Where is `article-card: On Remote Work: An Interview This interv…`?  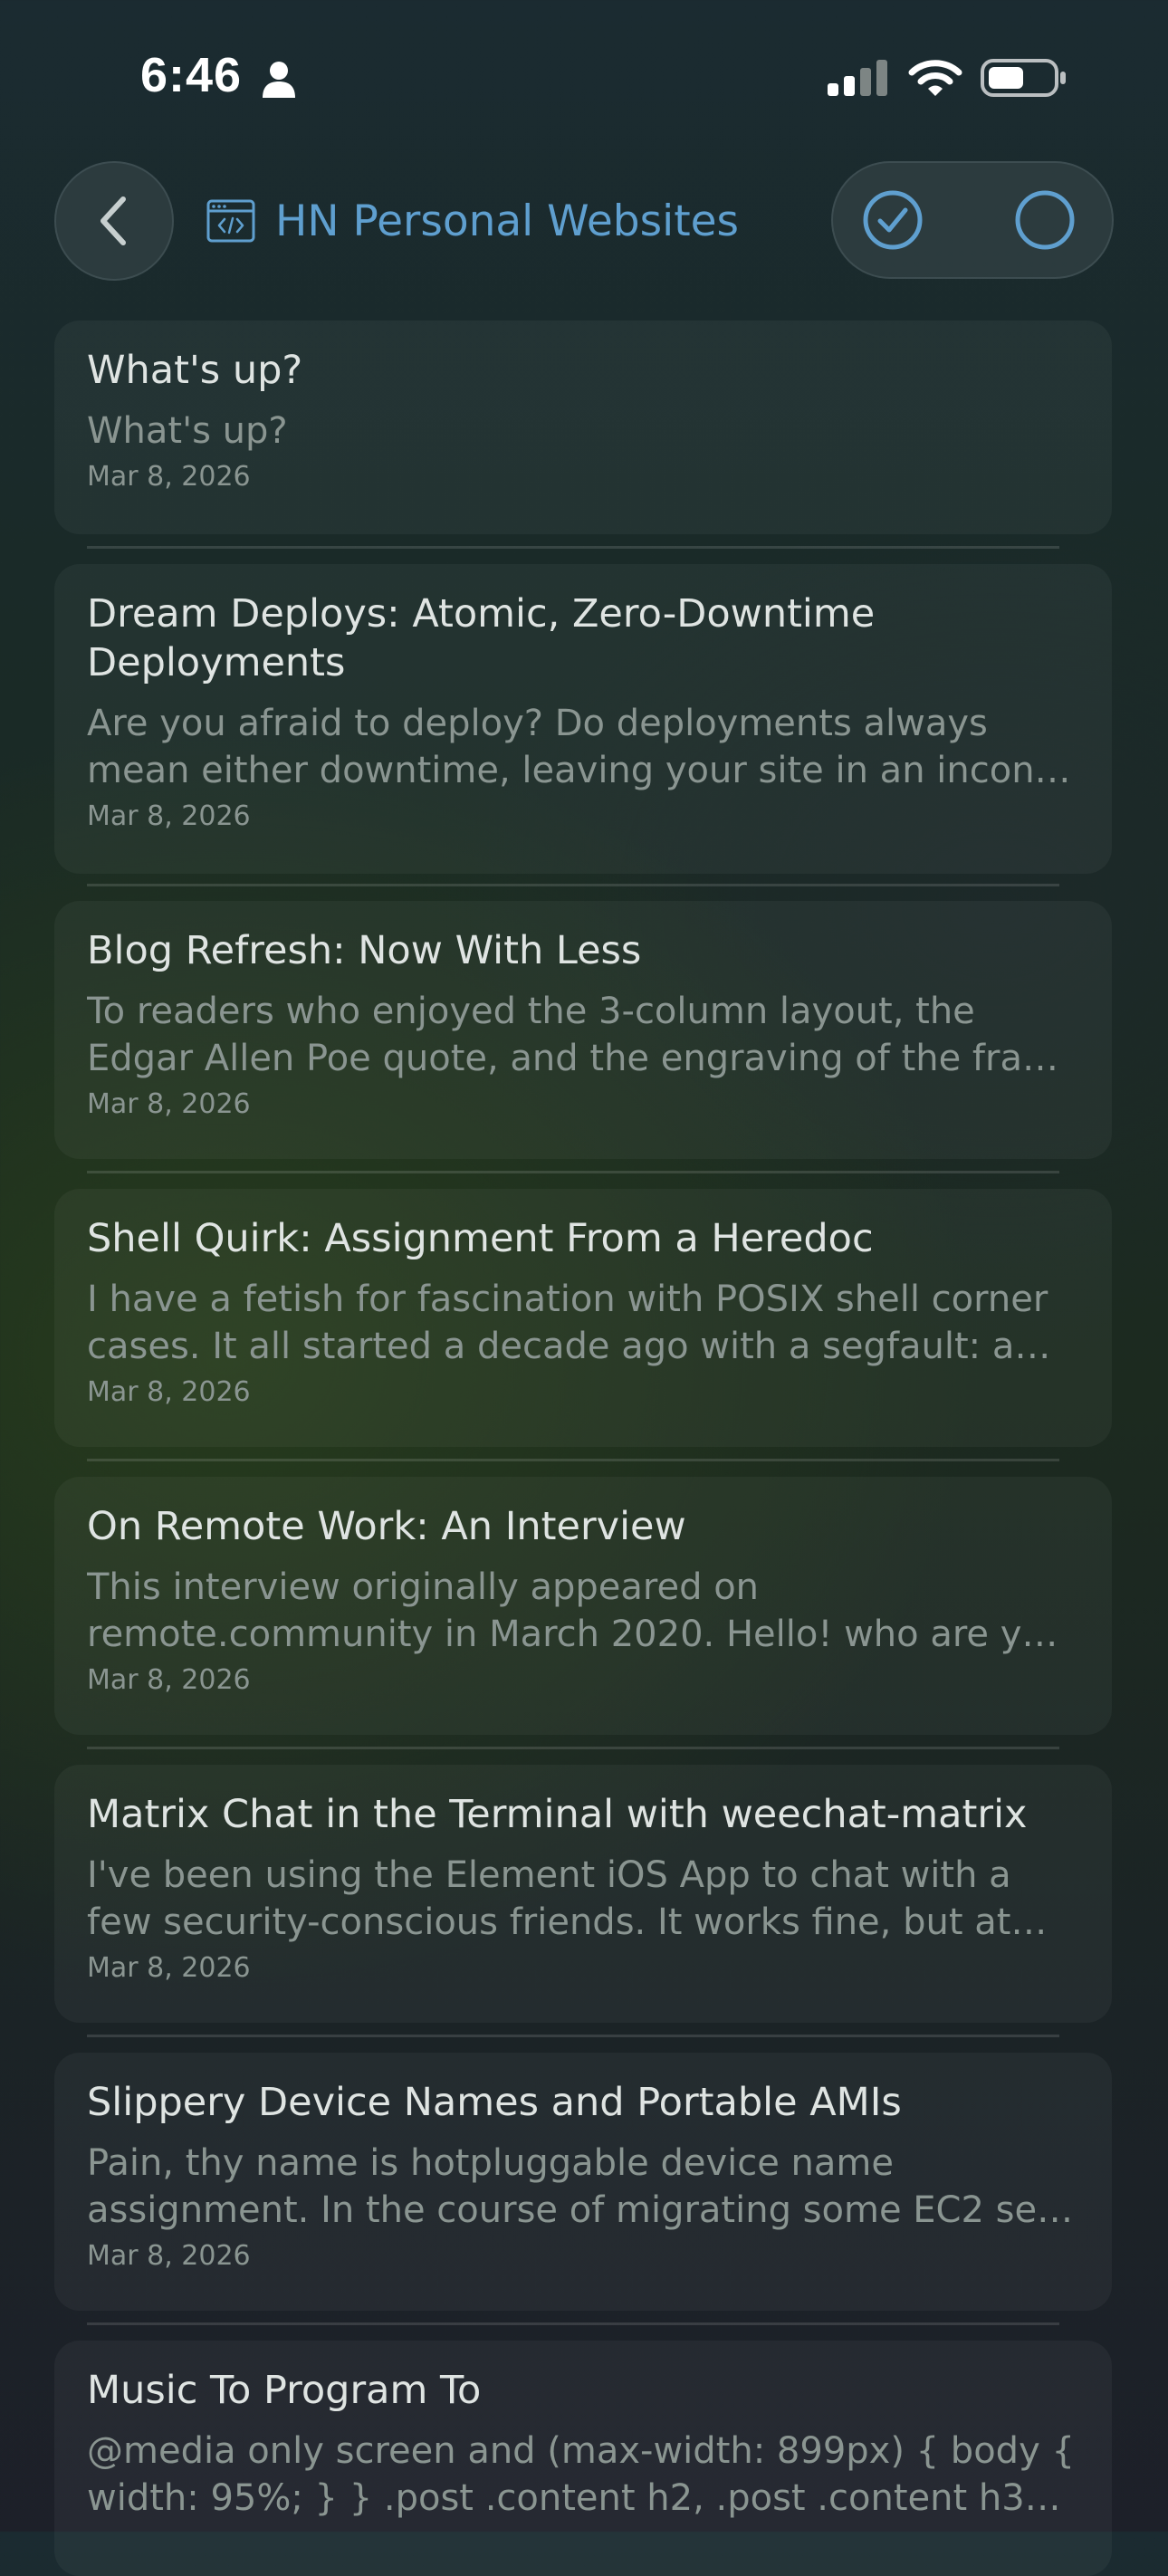 article-card: On Remote Work: An Interview This interv… is located at coordinates (583, 1606).